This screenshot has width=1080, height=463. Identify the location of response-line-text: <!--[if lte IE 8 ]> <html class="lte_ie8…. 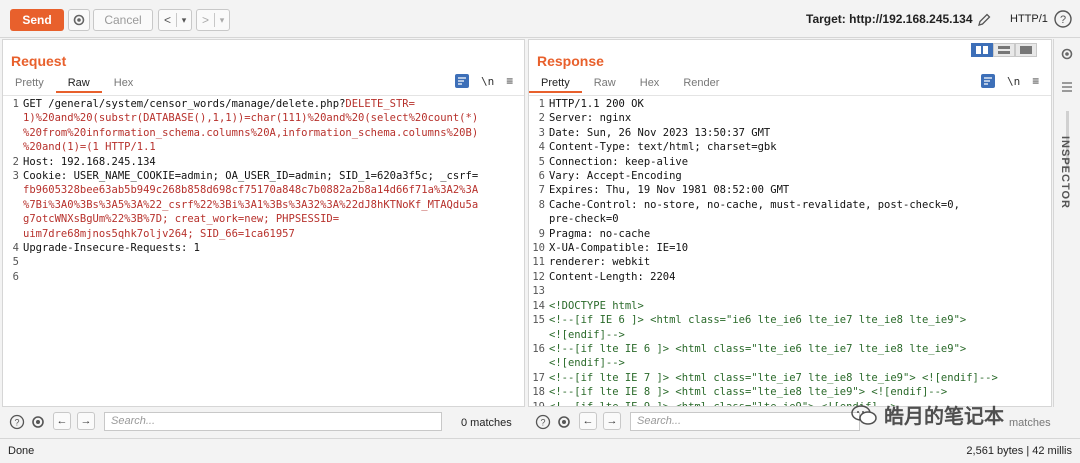
(748, 392).